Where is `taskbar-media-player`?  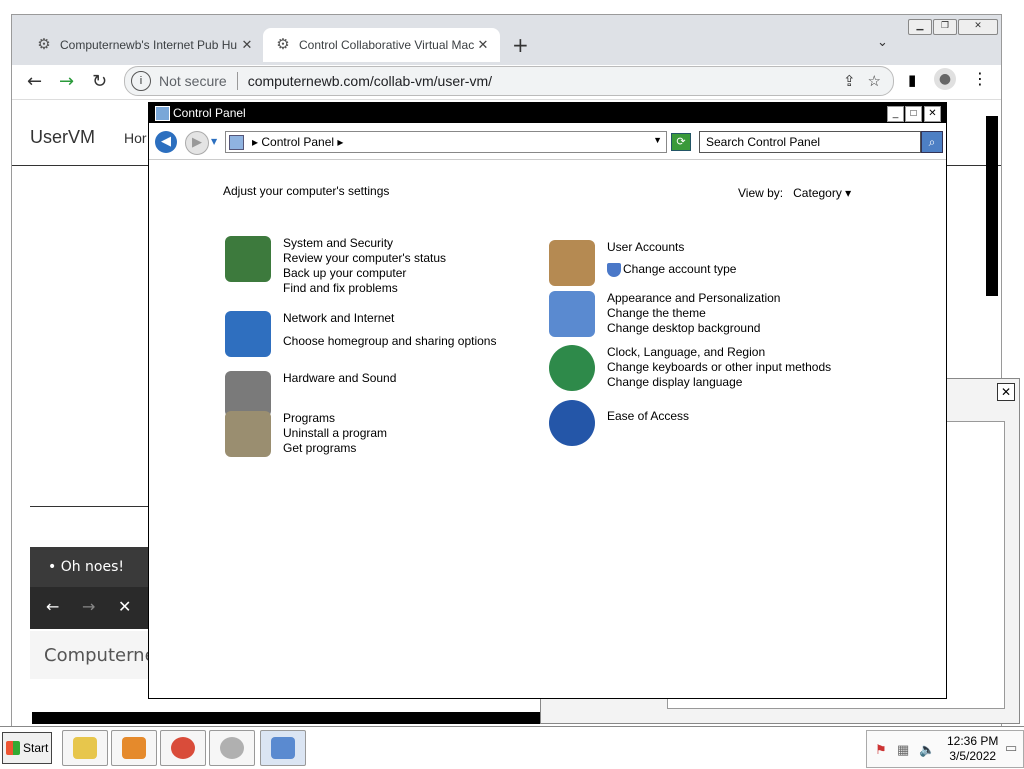 taskbar-media-player is located at coordinates (134, 748).